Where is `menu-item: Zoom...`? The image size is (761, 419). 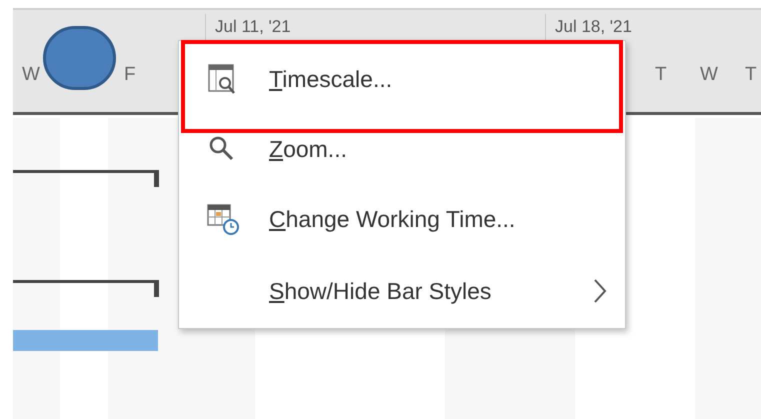 menu-item: Zoom... is located at coordinates (412, 149).